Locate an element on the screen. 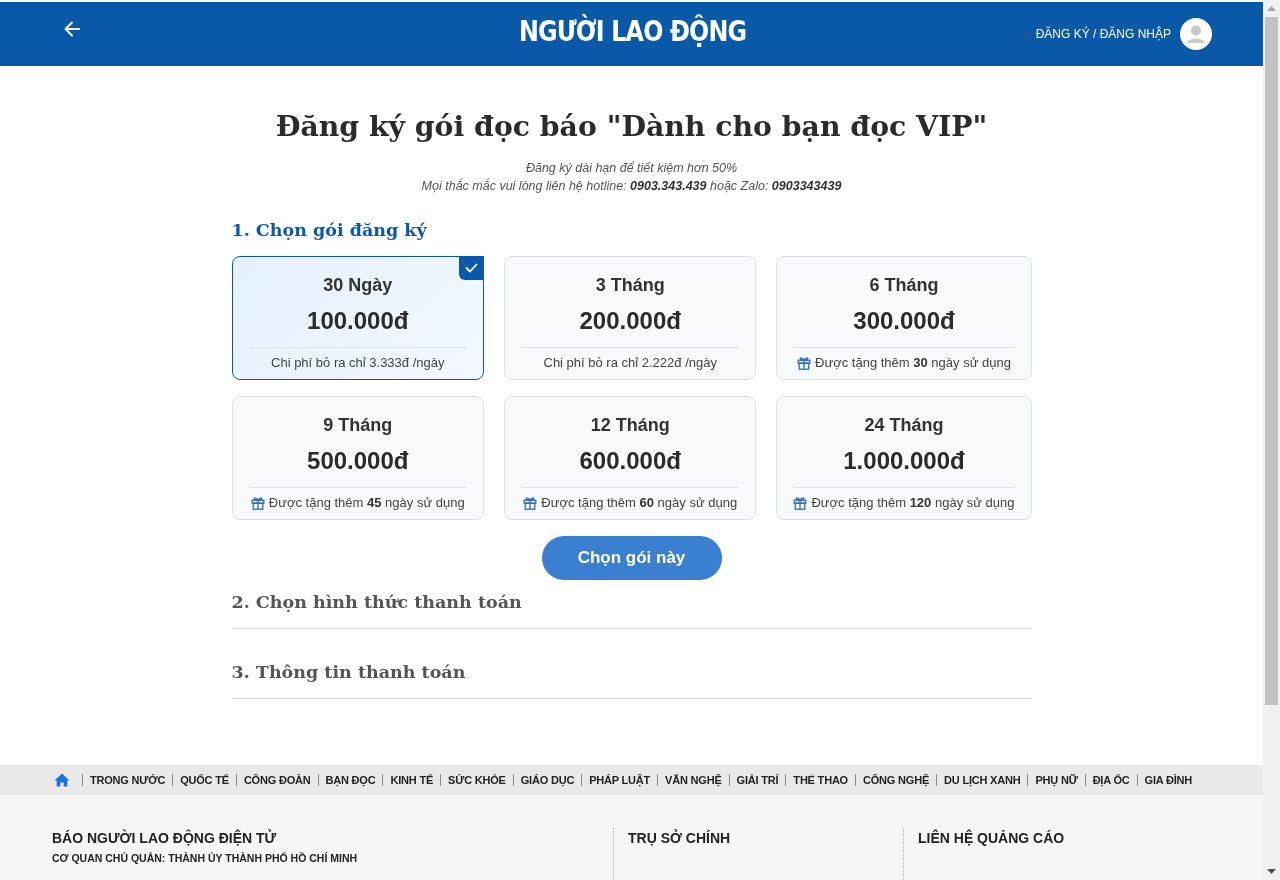 The width and height of the screenshot is (1280, 880). plan-duration: 30 Ngày is located at coordinates (358, 285).